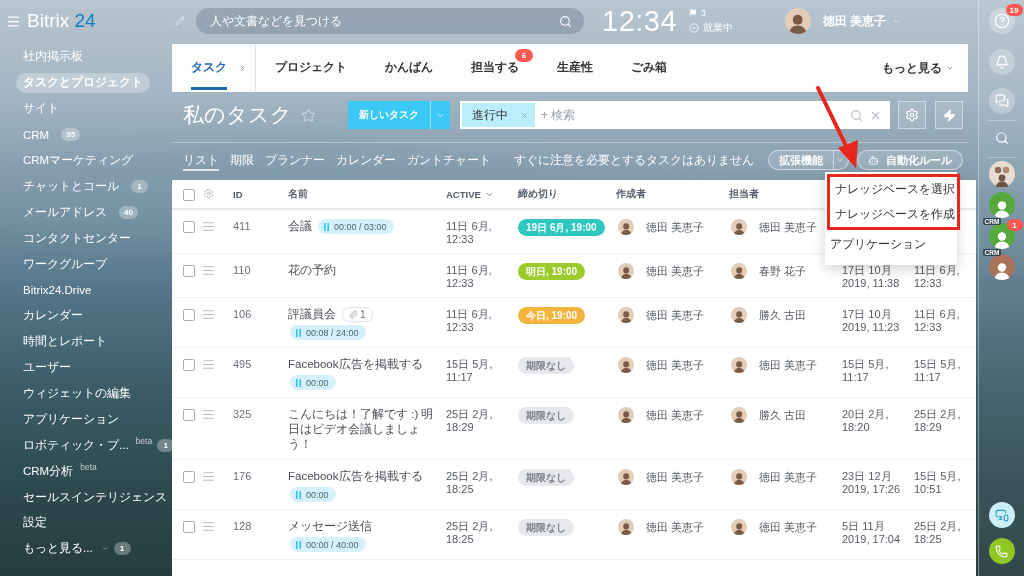 The width and height of the screenshot is (1024, 576). What do you see at coordinates (312, 314) in the screenshot?
I see `task-name: 評議員会` at bounding box center [312, 314].